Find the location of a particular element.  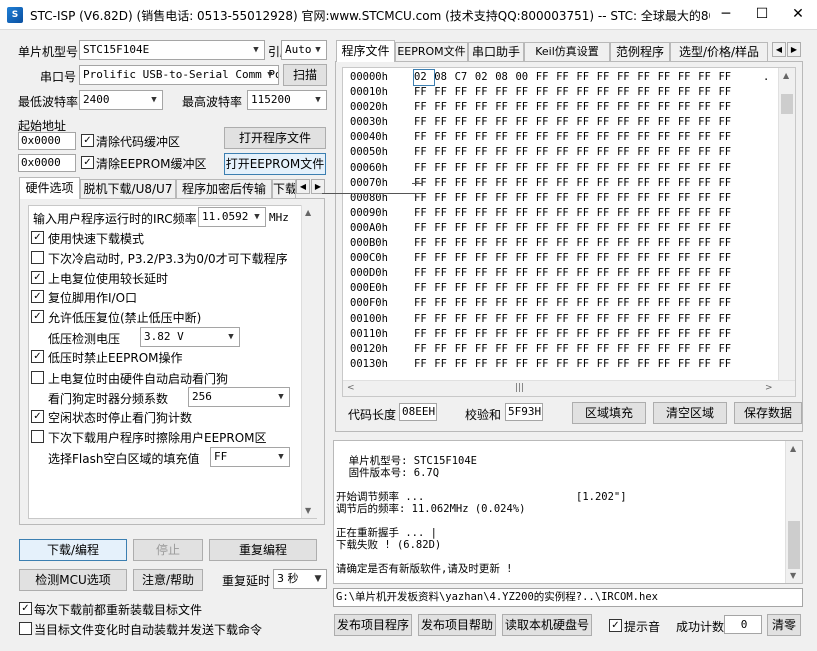

minimize-button: ─ is located at coordinates (726, 14).